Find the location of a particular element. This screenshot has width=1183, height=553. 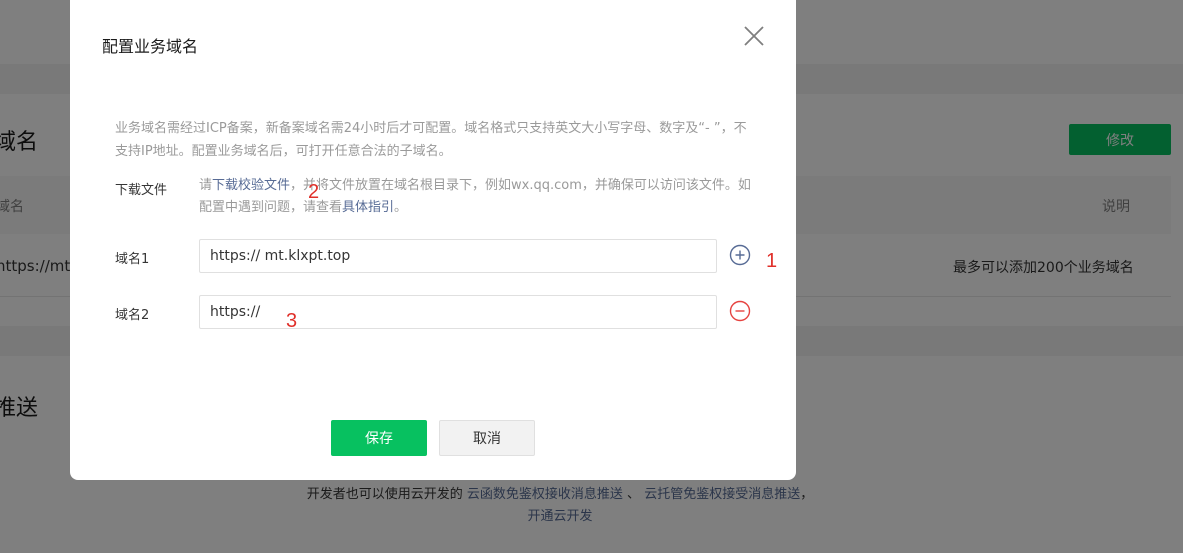

dialog-title: 配置业务域名 is located at coordinates (150, 46).